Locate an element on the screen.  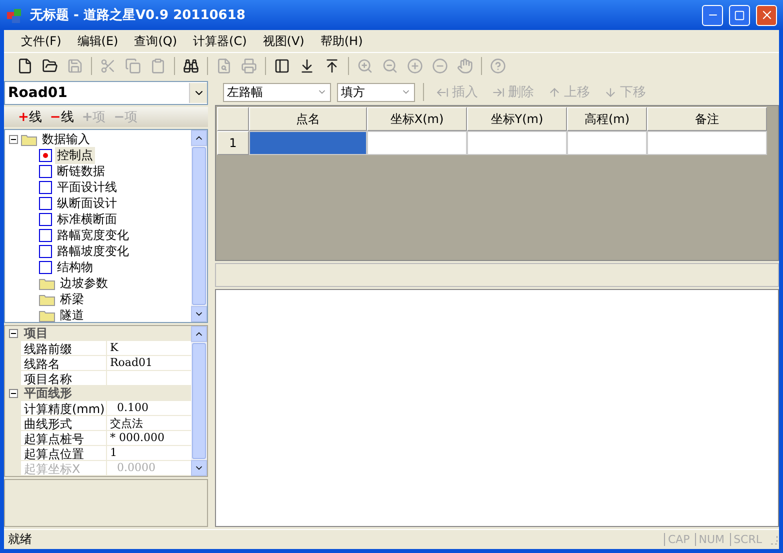
menu-item: 视图(V) is located at coordinates (284, 41).